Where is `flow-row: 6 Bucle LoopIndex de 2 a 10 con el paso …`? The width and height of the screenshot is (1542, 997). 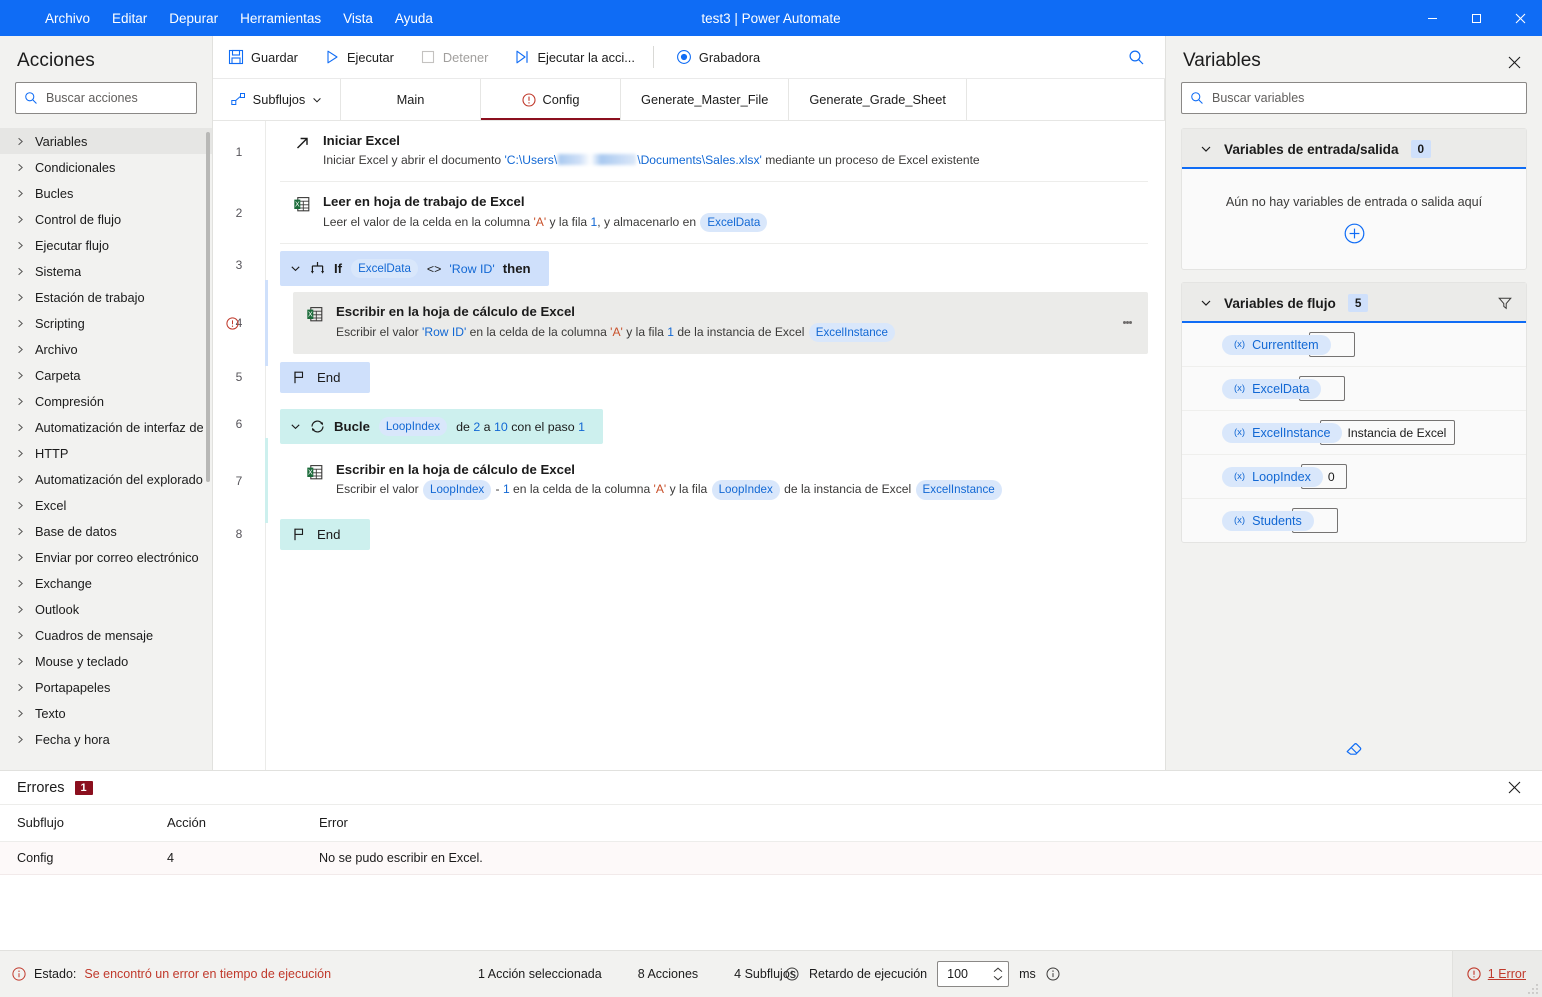
flow-row: 6 Bucle LoopIndex de 2 a 10 con el paso … is located at coordinates (689, 424).